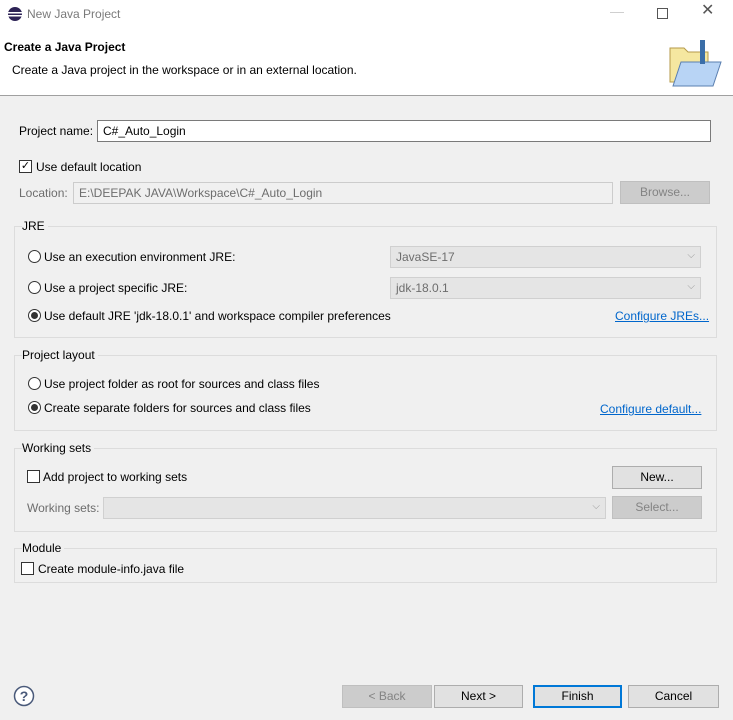 The width and height of the screenshot is (733, 720). Describe the element at coordinates (34, 383) in the screenshot. I see `layout-root-radio` at that location.